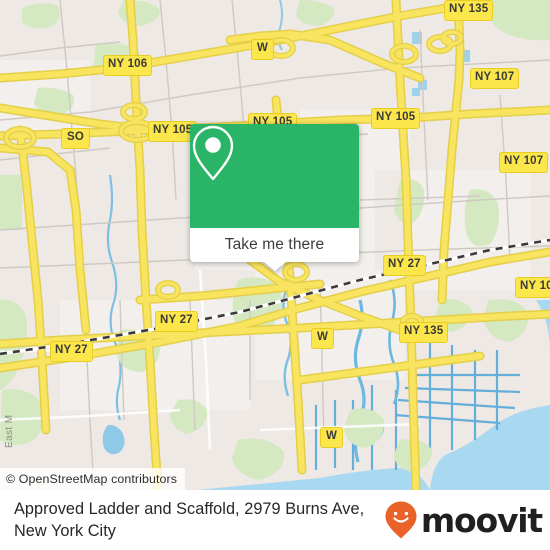  Describe the element at coordinates (128, 65) in the screenshot. I see `road-shield: NY 106` at that location.